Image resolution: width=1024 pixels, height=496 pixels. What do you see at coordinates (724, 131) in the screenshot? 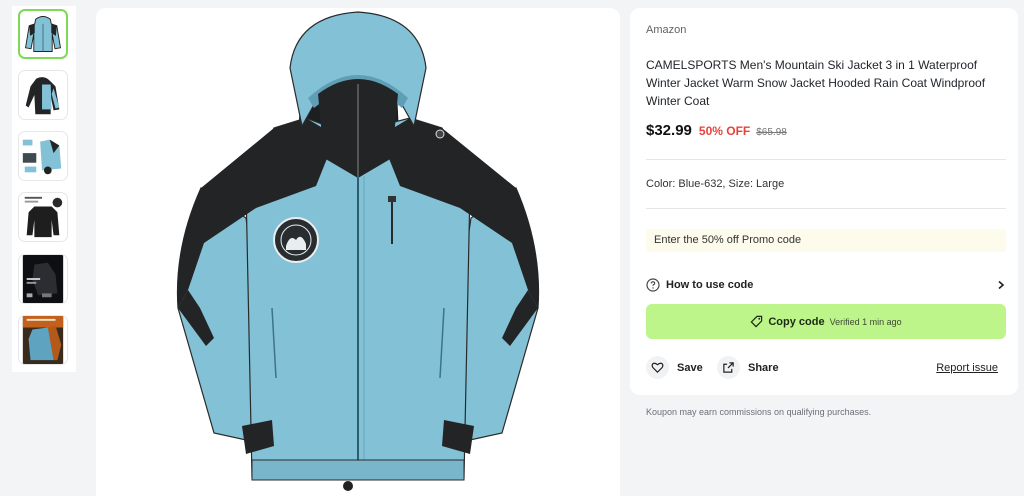
I see `discount-badge: 50% OFF` at bounding box center [724, 131].